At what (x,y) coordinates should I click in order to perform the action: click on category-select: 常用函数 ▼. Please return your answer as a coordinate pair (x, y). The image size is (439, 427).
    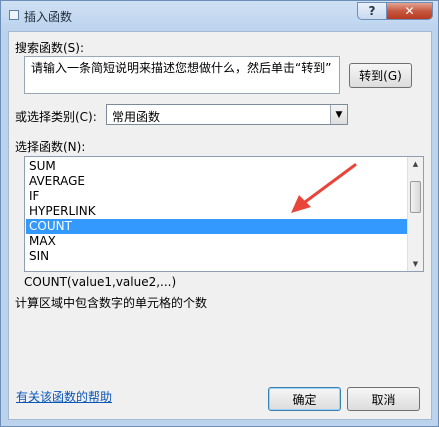
    Looking at the image, I should click on (227, 114).